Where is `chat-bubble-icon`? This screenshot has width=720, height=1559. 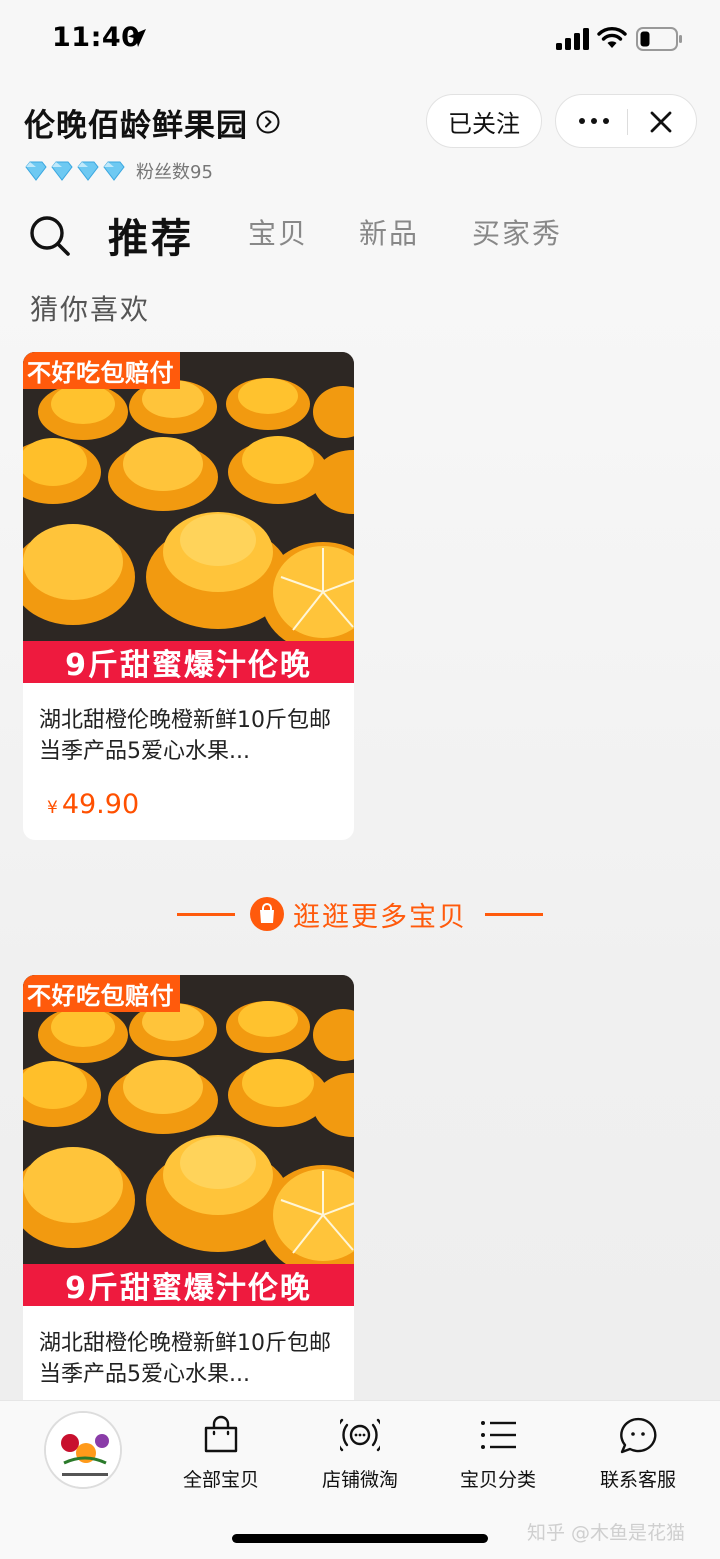 chat-bubble-icon is located at coordinates (638, 1435).